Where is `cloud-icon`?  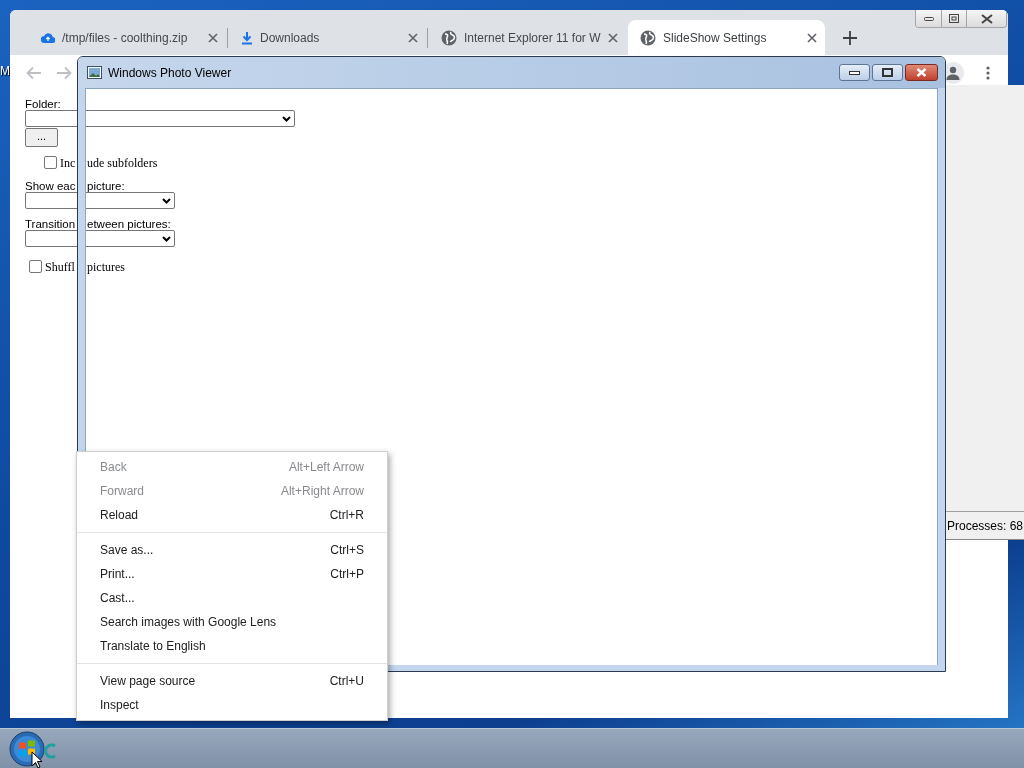 cloud-icon is located at coordinates (48, 37).